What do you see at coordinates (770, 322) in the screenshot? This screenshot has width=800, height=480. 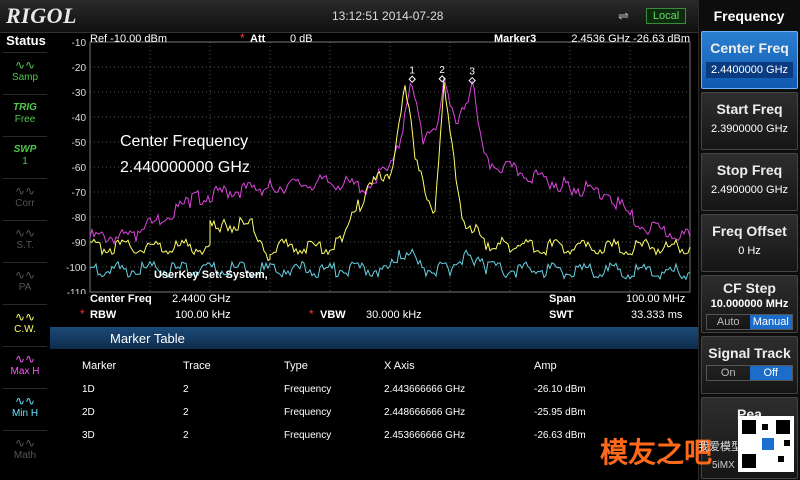 I see `cf-step-manual-option: Manual` at bounding box center [770, 322].